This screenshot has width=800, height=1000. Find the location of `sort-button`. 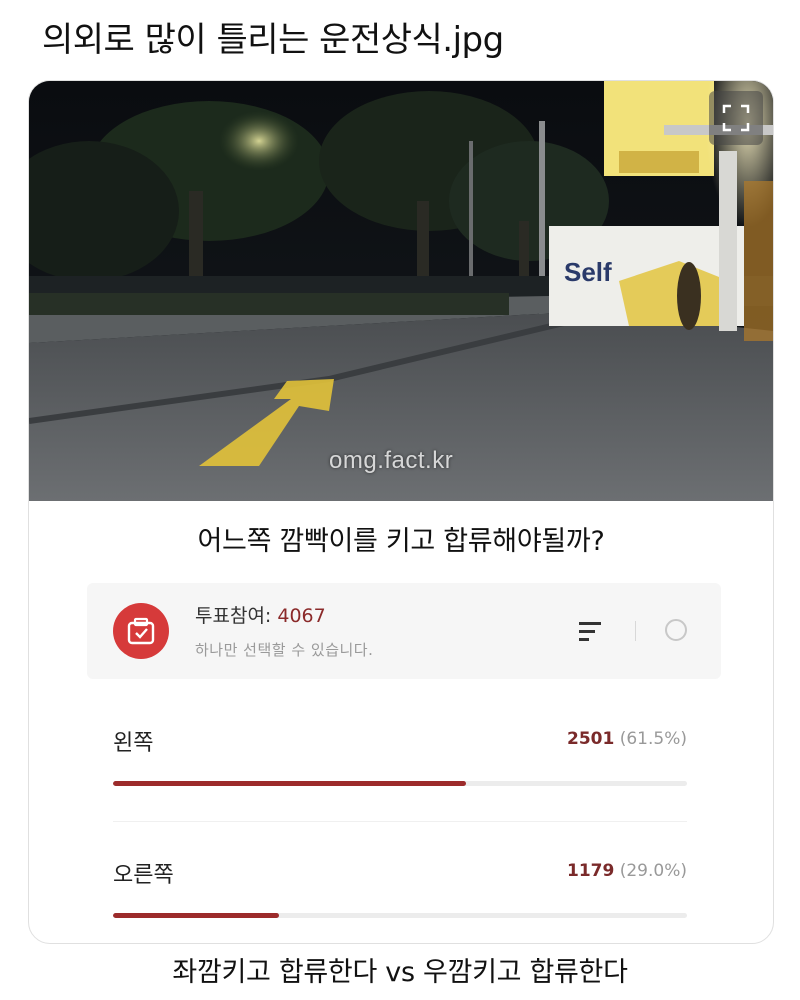

sort-button is located at coordinates (591, 631).